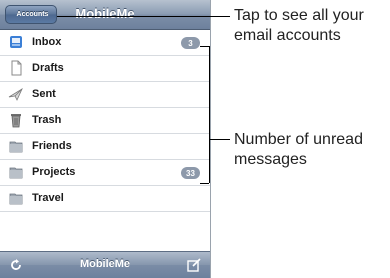  Describe the element at coordinates (204, 183) in the screenshot. I see `unread-bracket-bottom` at that location.